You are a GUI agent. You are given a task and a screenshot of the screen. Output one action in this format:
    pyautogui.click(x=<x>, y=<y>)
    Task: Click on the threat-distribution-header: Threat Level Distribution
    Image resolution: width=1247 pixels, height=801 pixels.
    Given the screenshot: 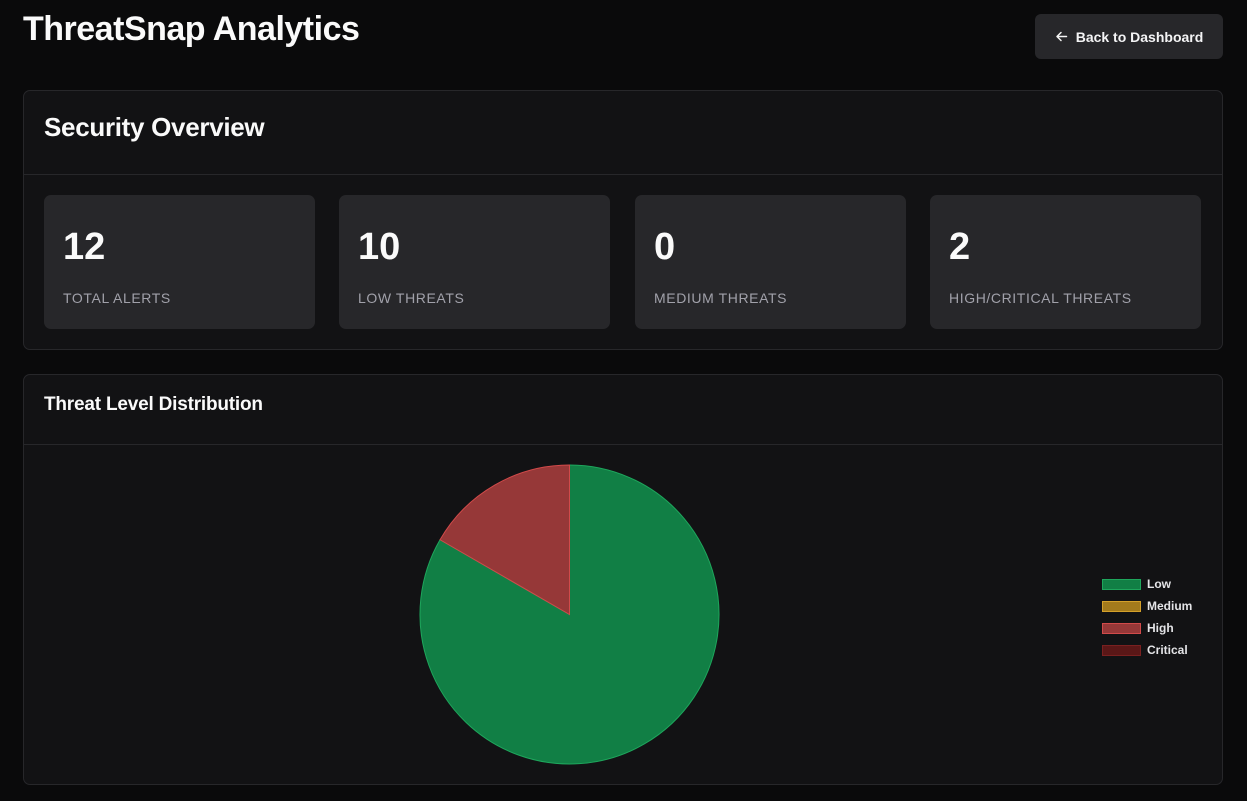 What is the action you would take?
    pyautogui.click(x=623, y=410)
    